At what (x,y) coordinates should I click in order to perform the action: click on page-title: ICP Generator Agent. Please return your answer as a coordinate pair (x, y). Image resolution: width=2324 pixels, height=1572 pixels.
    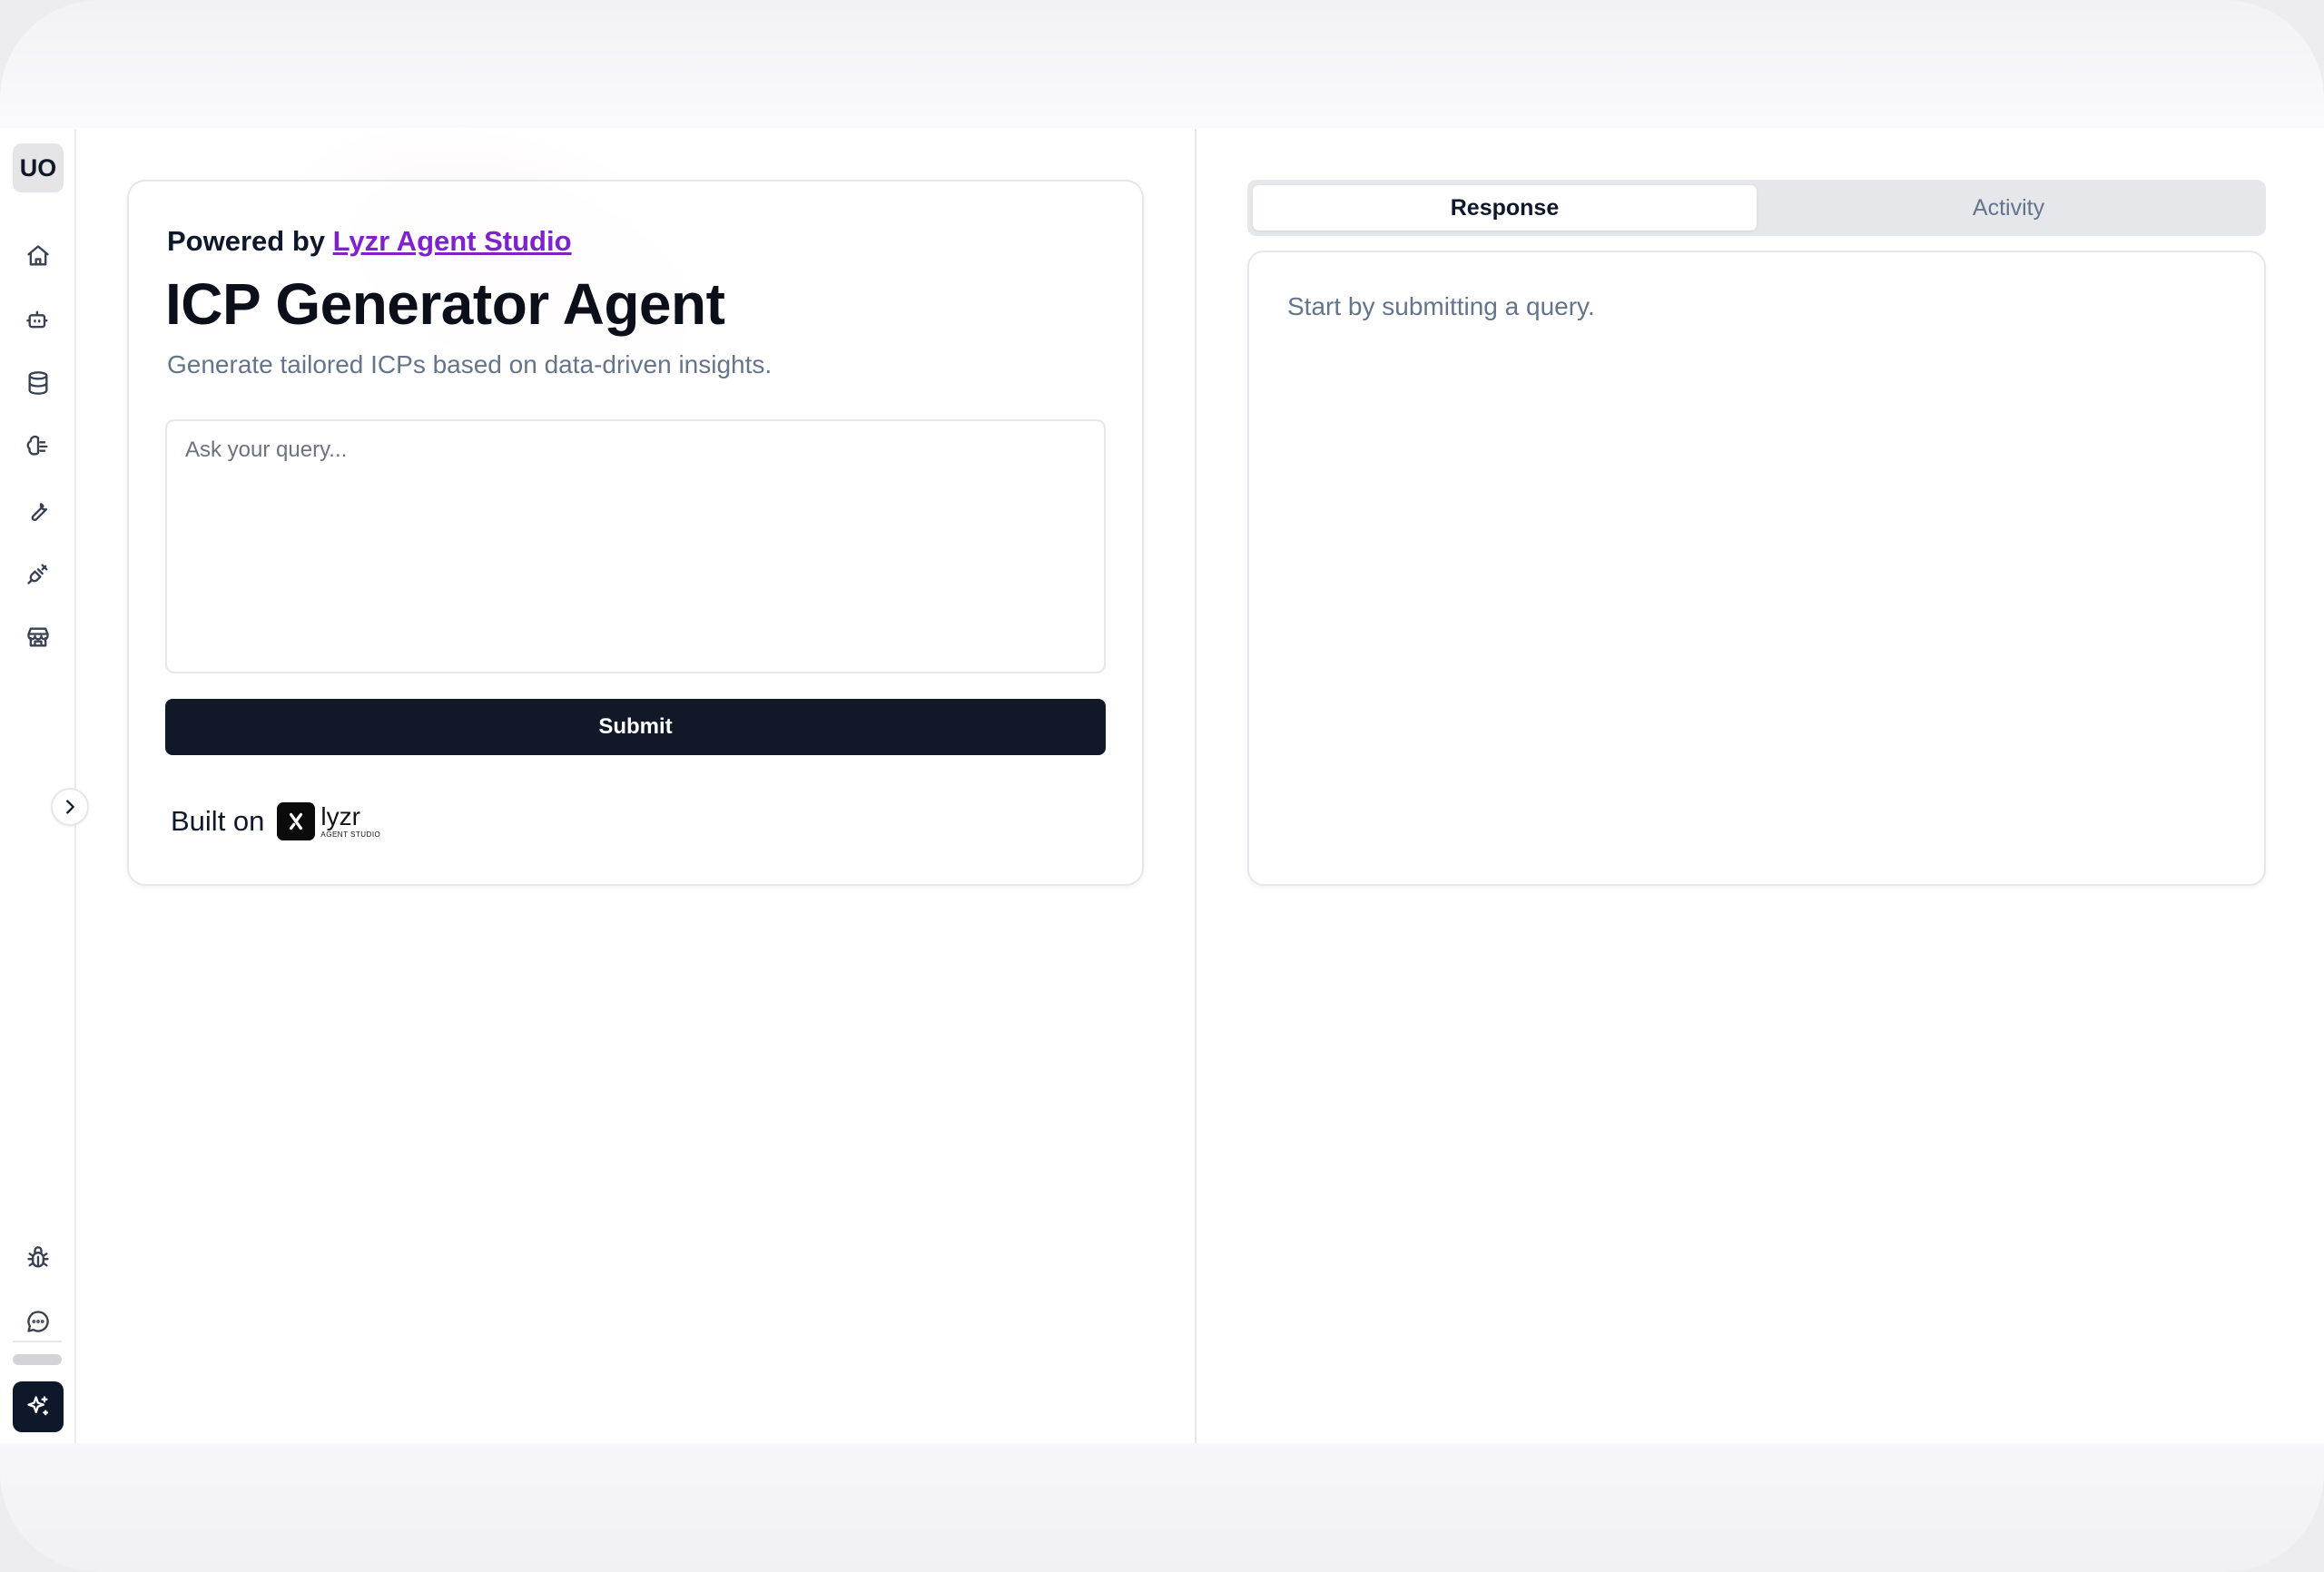
    Looking at the image, I should click on (445, 304).